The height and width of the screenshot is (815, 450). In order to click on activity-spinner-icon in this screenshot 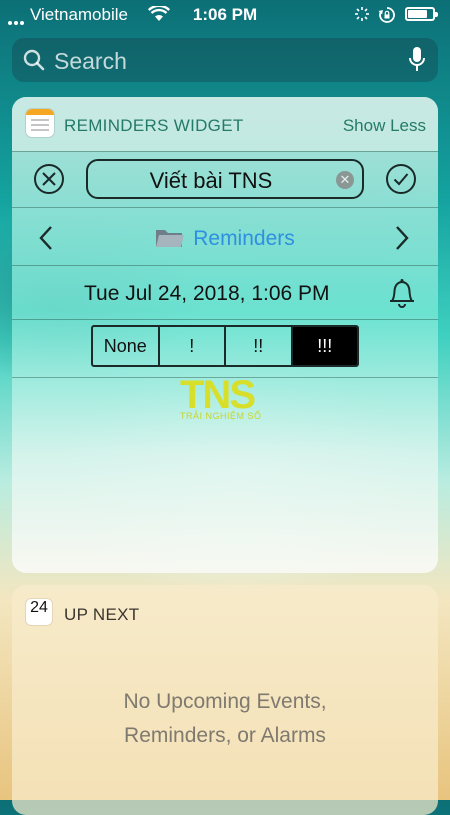, I will do `click(362, 16)`.